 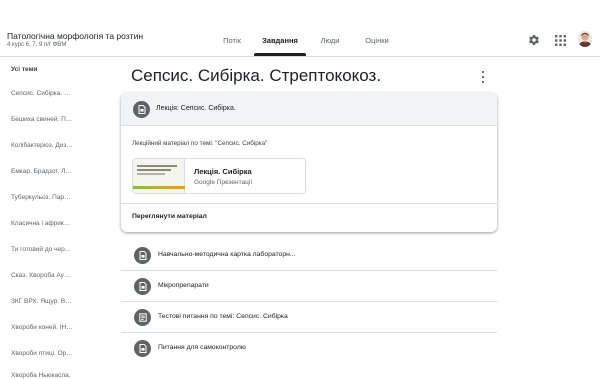 What do you see at coordinates (223, 316) in the screenshot?
I see `list-item-label: Тестові питання по темі: Сепсис. Сибірка` at bounding box center [223, 316].